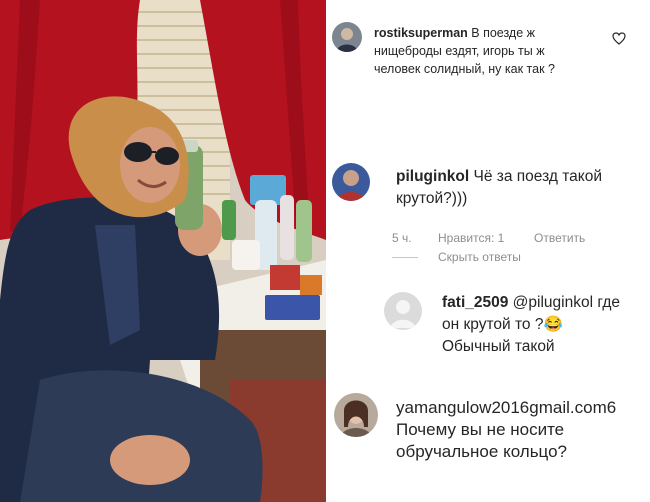  Describe the element at coordinates (432, 176) in the screenshot. I see `comment-username: piluginkol` at that location.